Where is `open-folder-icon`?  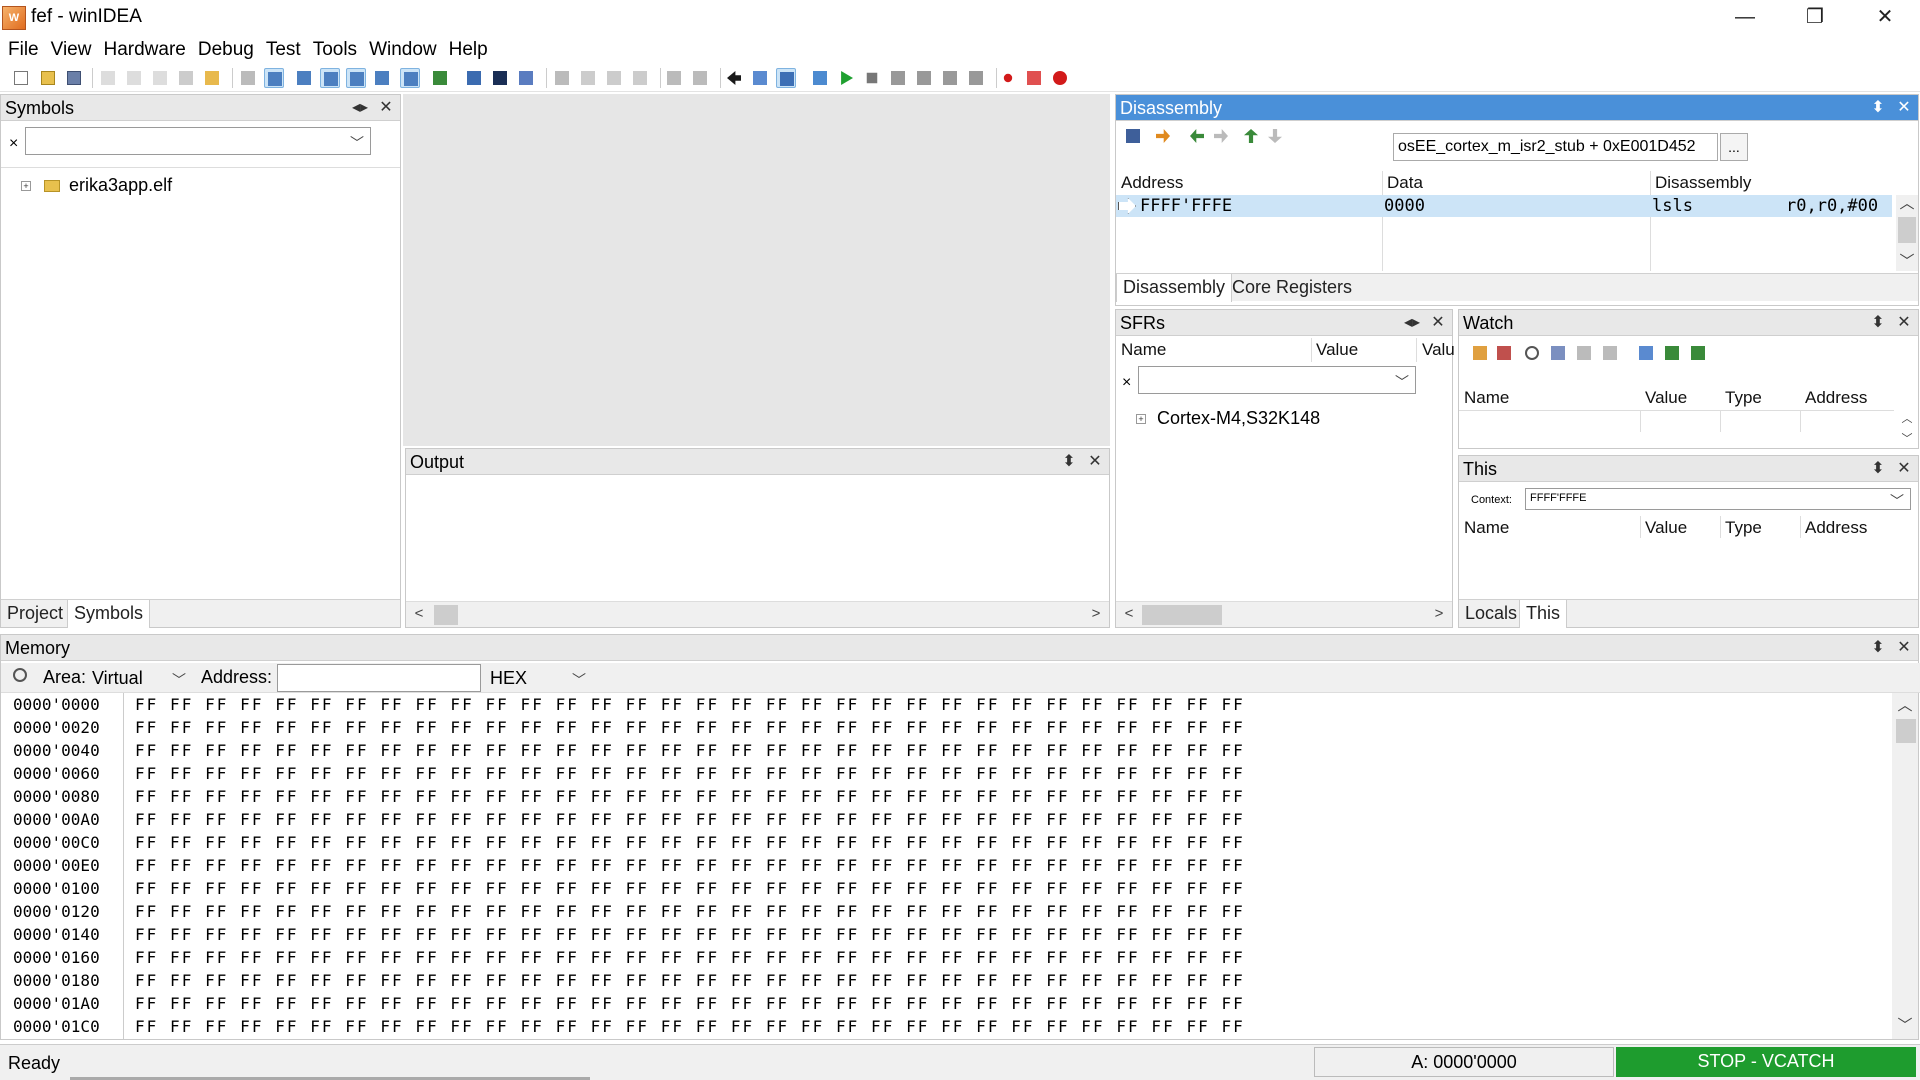 open-folder-icon is located at coordinates (48, 78).